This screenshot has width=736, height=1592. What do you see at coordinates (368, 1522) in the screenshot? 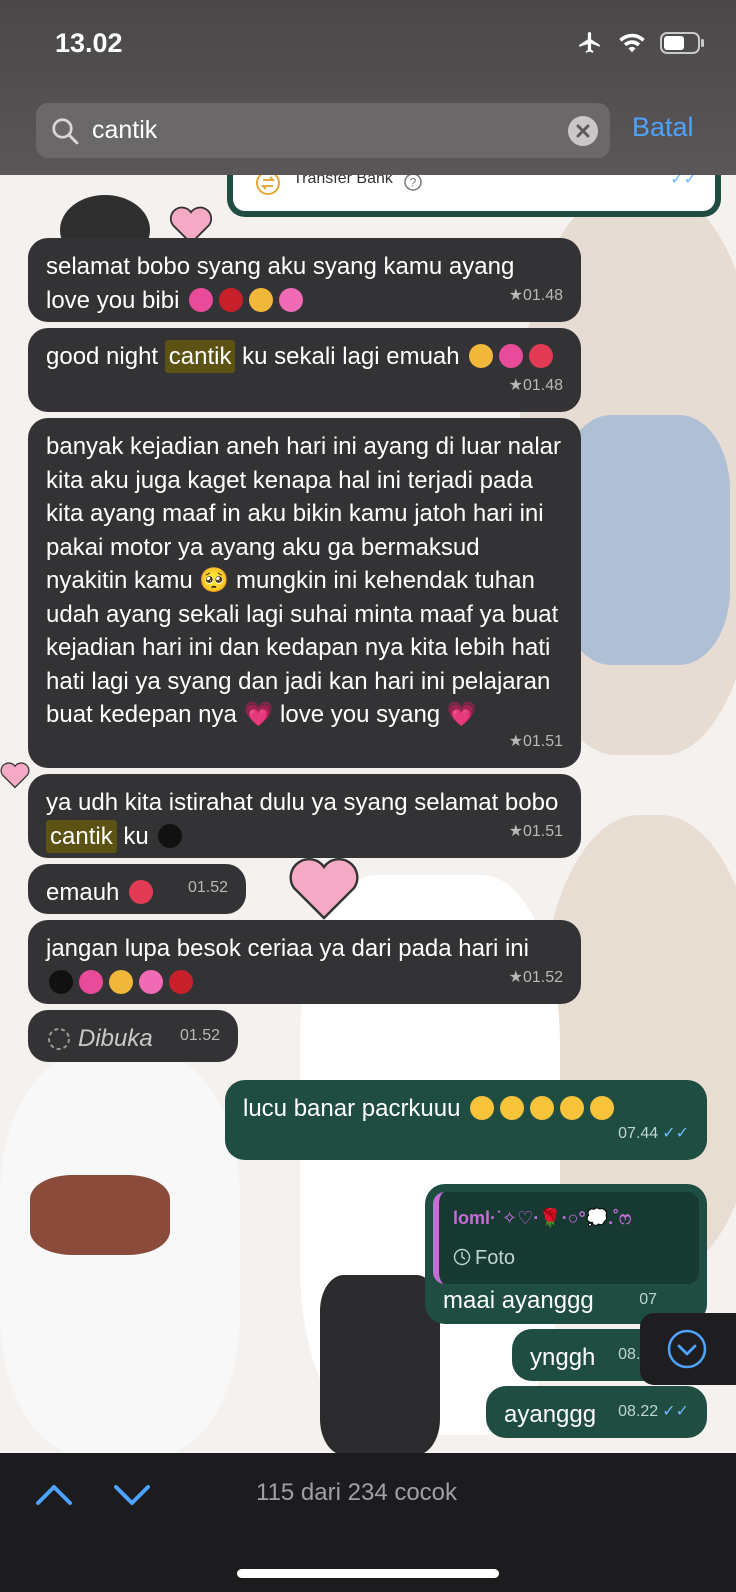
I see `search-results-bar: 115 dari 234 cocok` at bounding box center [368, 1522].